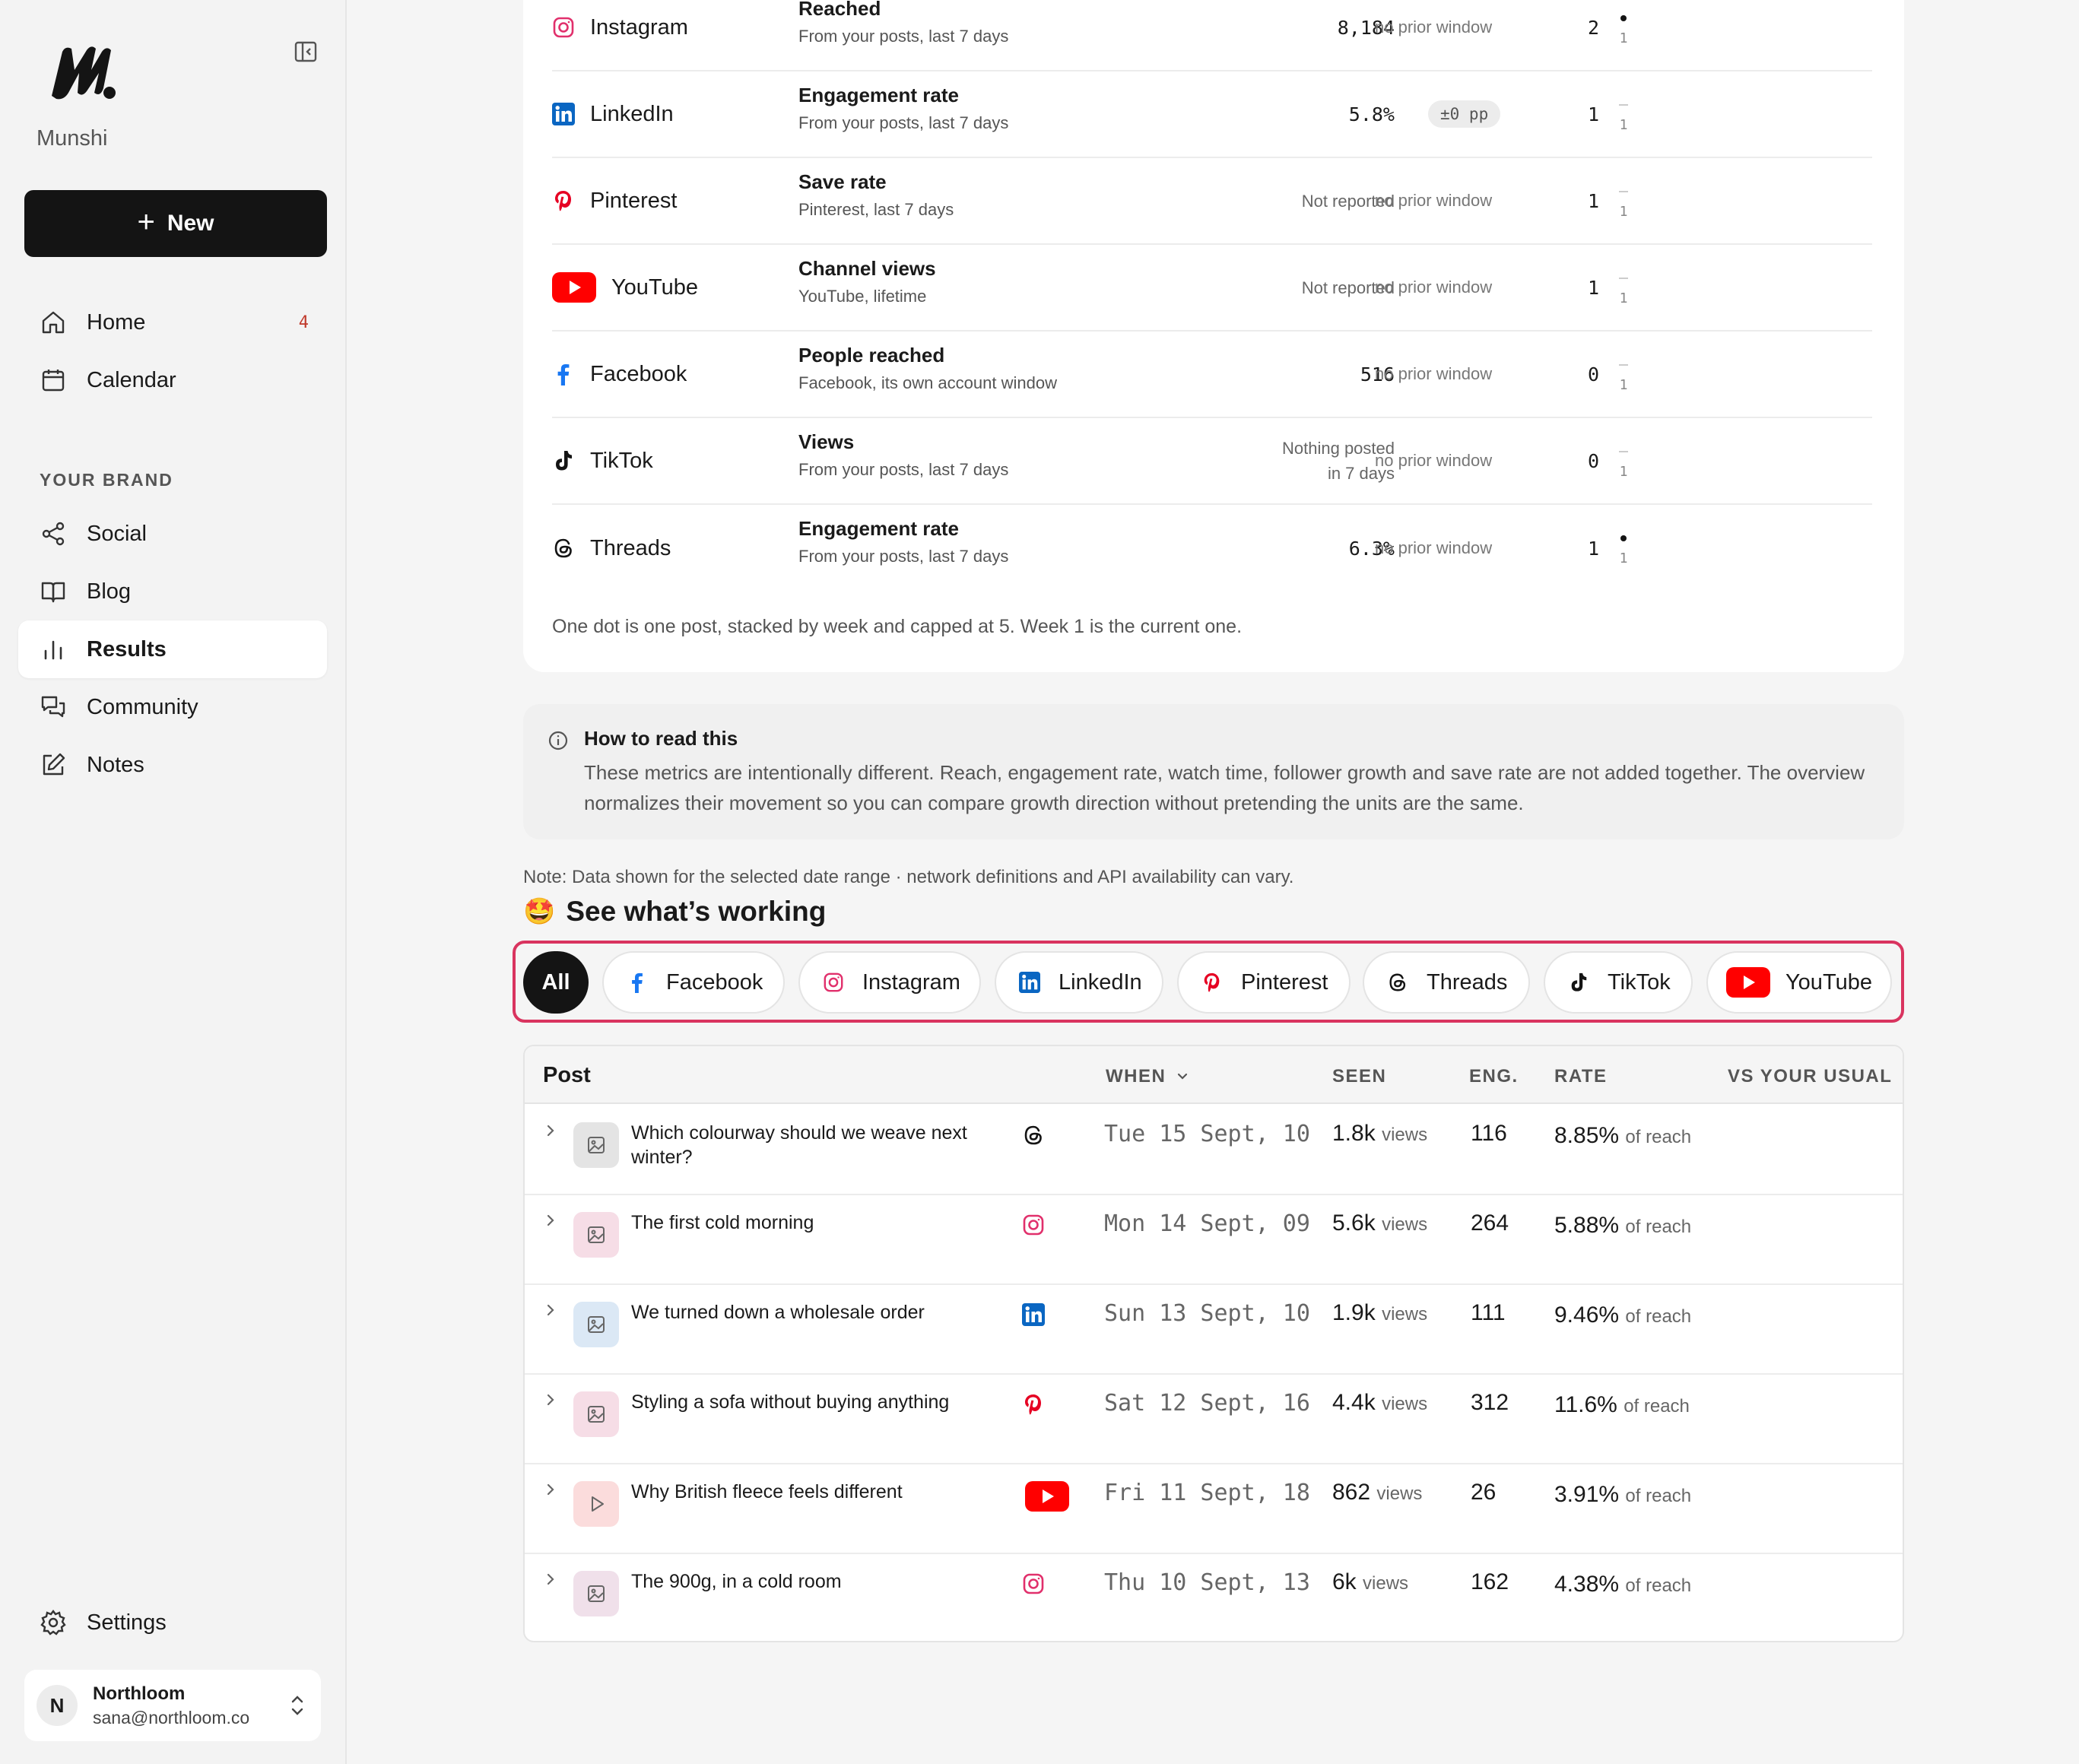 This screenshot has width=2079, height=1764. What do you see at coordinates (1397, 982) in the screenshot?
I see `threads-icon` at bounding box center [1397, 982].